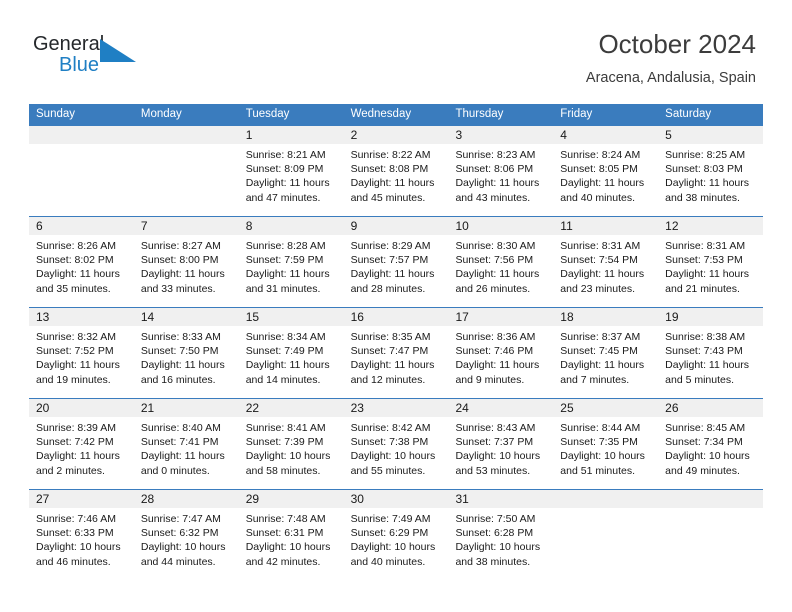 Image resolution: width=792 pixels, height=612 pixels. Describe the element at coordinates (563, 135) in the screenshot. I see `day-number: 4` at that location.